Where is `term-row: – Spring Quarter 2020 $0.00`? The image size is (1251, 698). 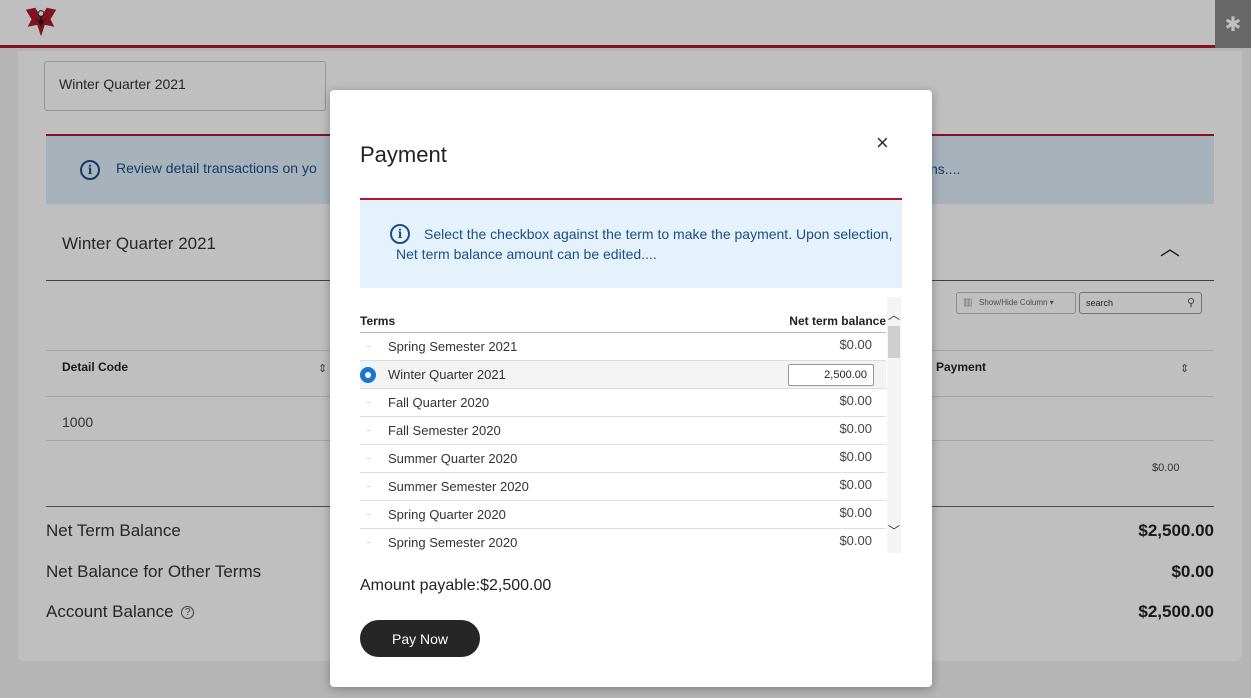
term-row: – Spring Quarter 2020 $0.00 is located at coordinates (623, 515).